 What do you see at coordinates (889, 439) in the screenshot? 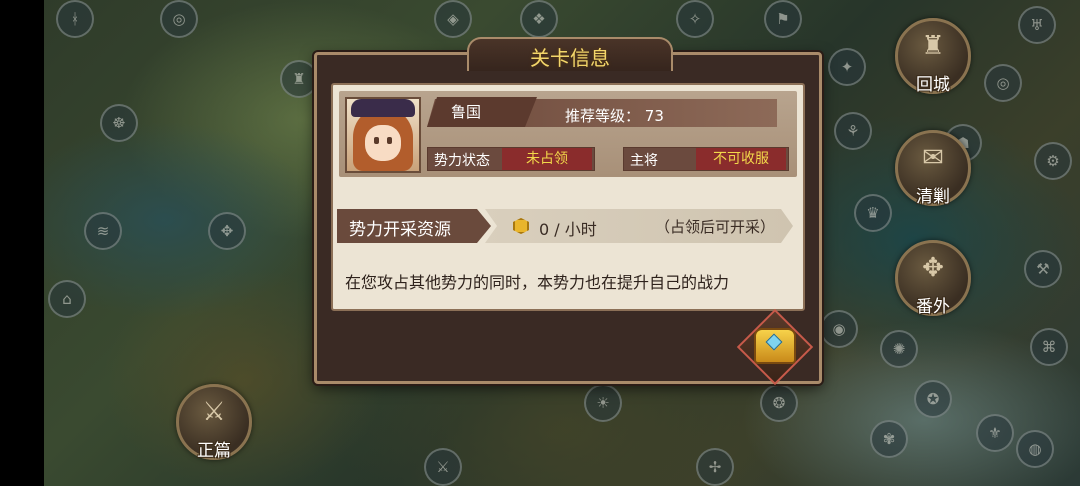
I see `map-node: ✾` at bounding box center [889, 439].